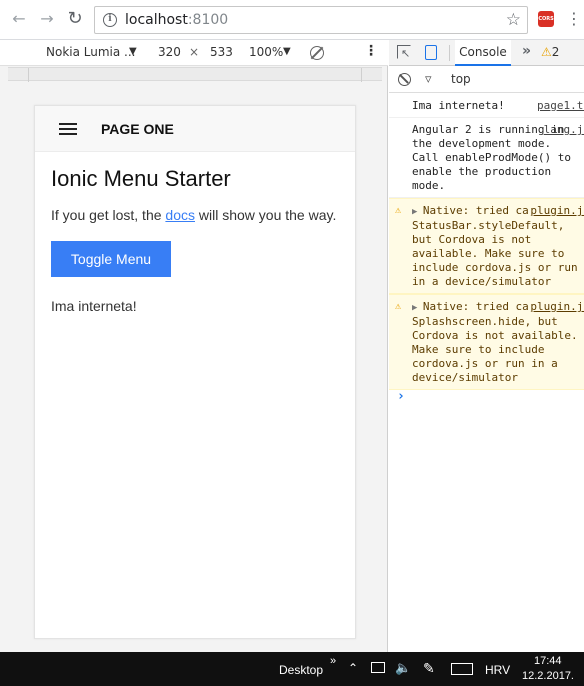 This screenshot has height=686, width=584. I want to click on devtools-tabbar: Console » ⚠2, so click(486, 53).